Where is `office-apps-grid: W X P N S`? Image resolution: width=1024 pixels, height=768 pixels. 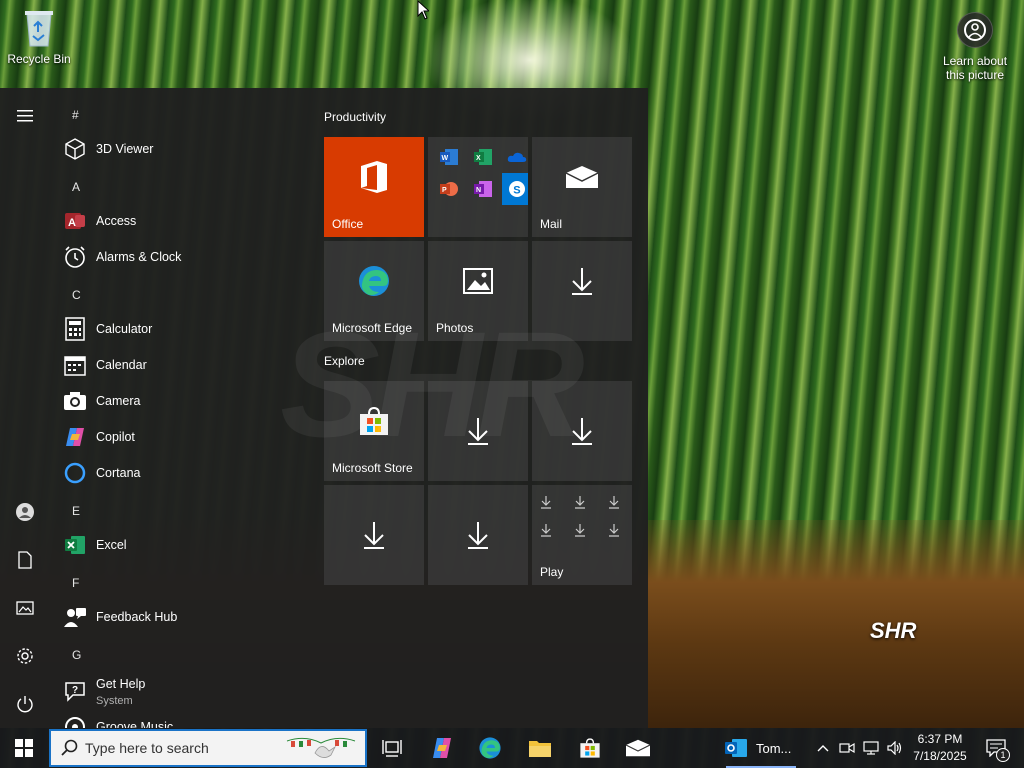 office-apps-grid: W X P N S is located at coordinates (481, 174).